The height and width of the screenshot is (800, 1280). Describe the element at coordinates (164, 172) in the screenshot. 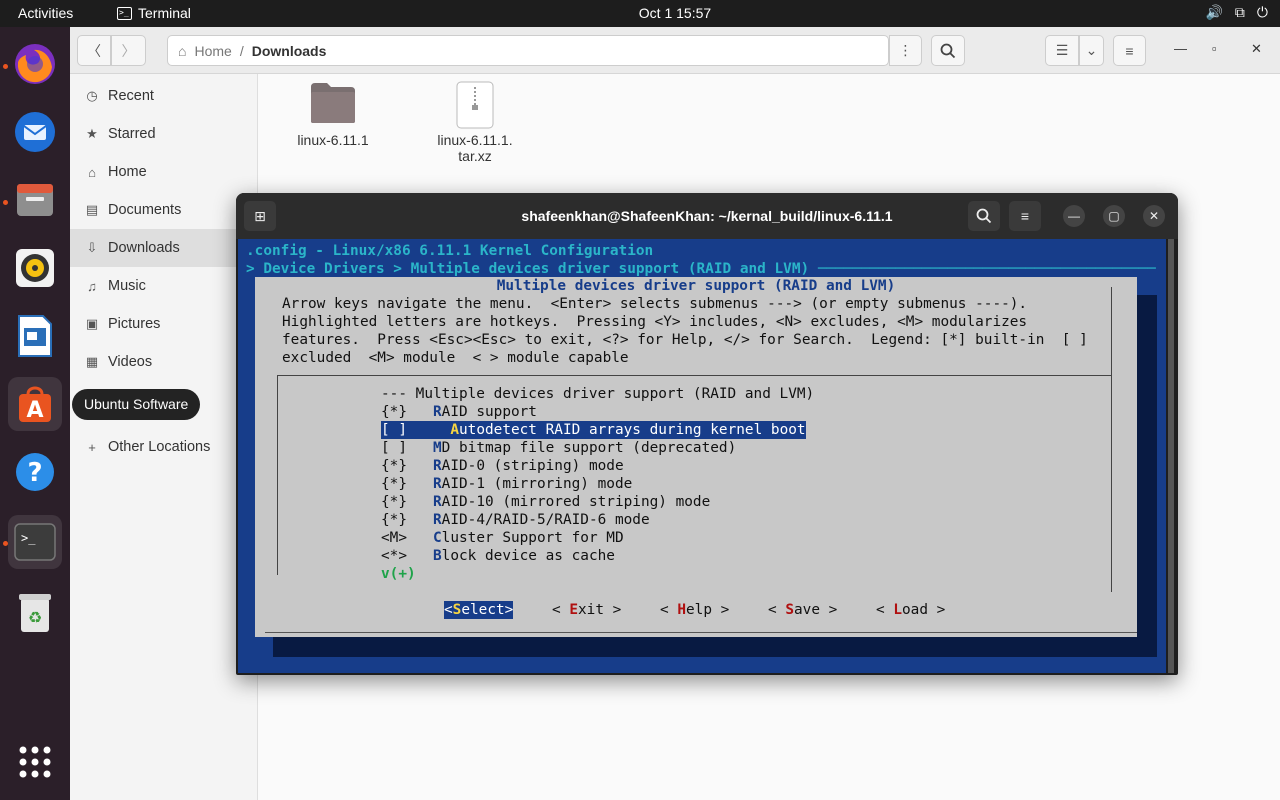

I see `sidebar-item-home: ⌂ Home` at that location.